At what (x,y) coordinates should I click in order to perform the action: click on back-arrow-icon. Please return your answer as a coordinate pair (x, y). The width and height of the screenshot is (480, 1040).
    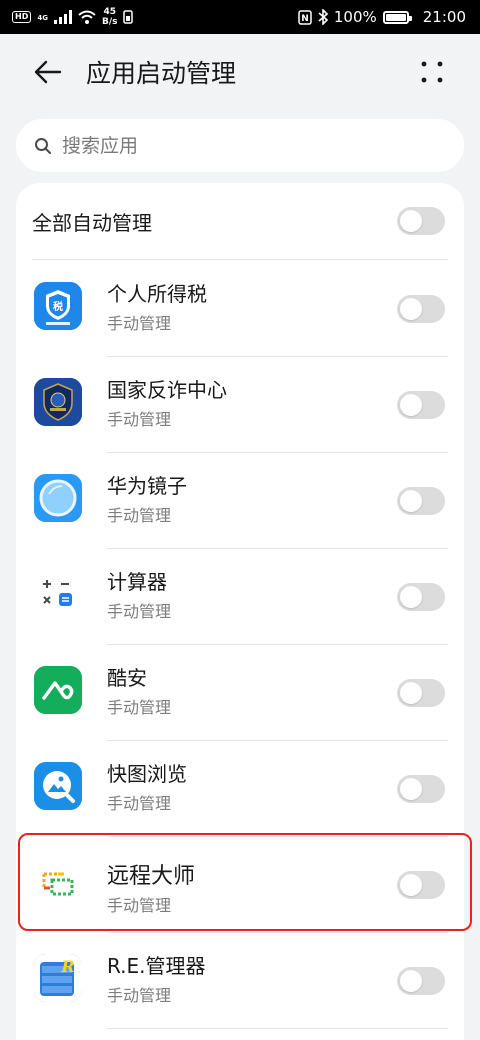
    Looking at the image, I should click on (48, 72).